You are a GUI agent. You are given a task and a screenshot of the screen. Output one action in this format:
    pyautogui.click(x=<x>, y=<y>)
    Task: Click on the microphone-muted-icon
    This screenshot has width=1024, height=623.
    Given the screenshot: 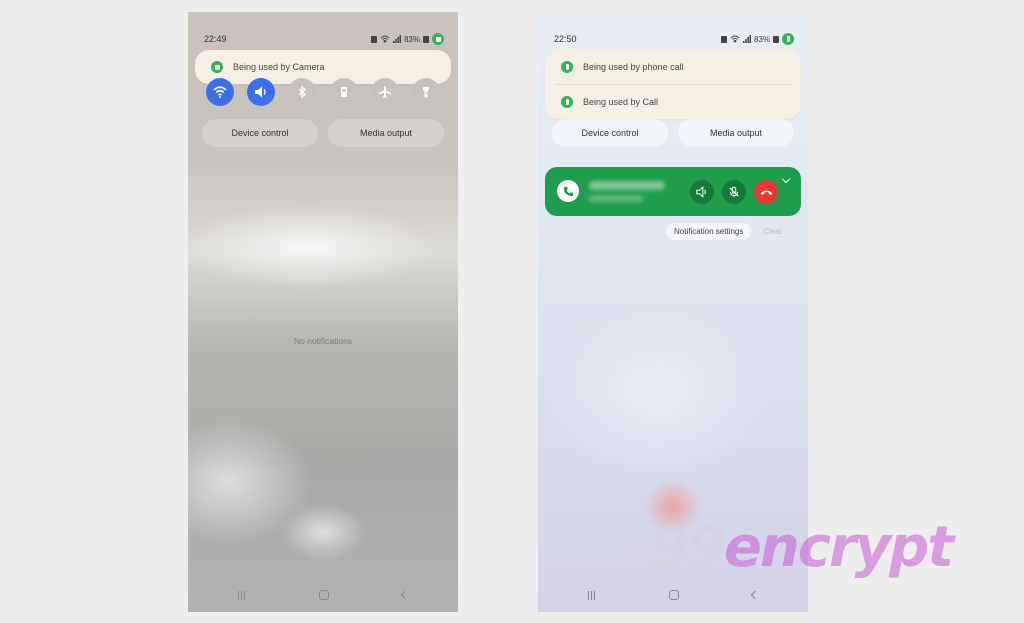 What is the action you would take?
    pyautogui.click(x=734, y=192)
    